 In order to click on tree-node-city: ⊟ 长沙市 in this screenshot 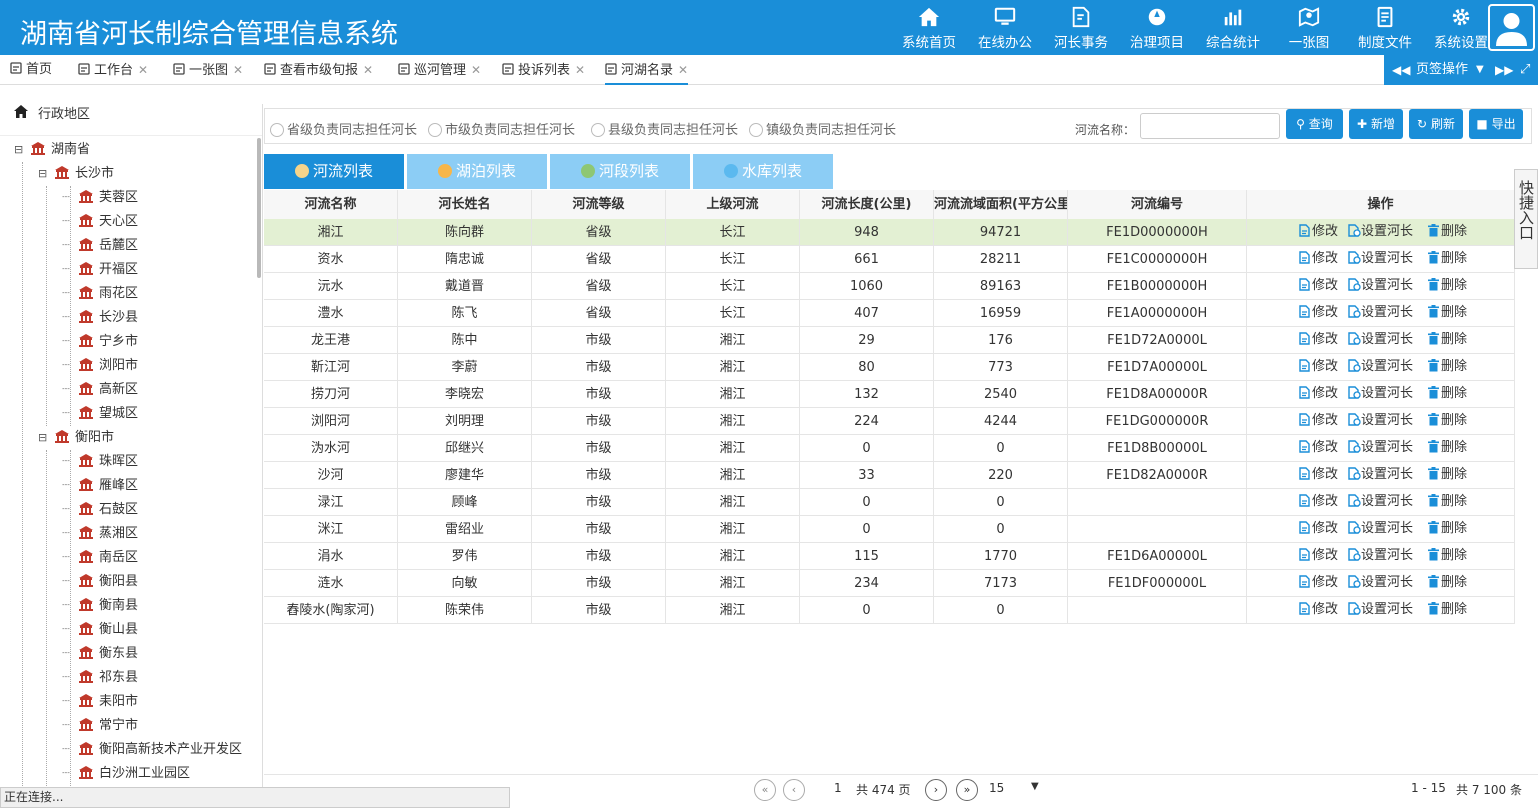, I will do `click(76, 174)`.